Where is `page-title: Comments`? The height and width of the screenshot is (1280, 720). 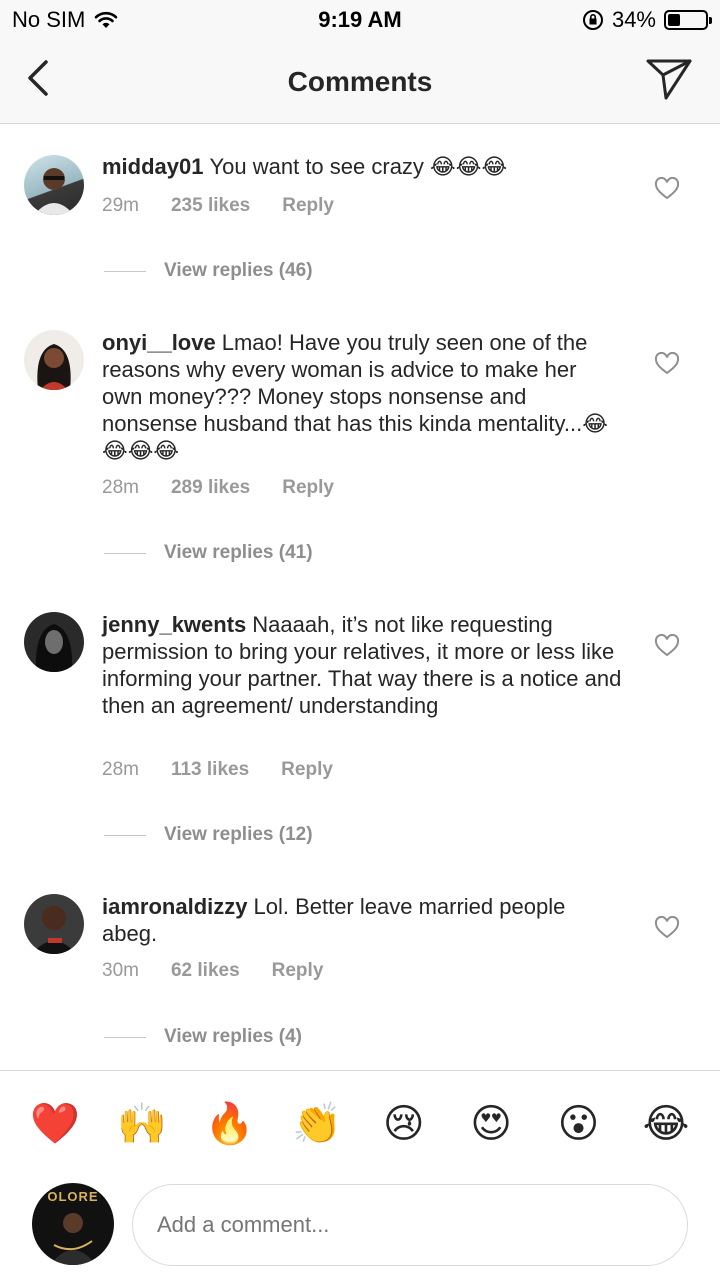
page-title: Comments is located at coordinates (360, 81).